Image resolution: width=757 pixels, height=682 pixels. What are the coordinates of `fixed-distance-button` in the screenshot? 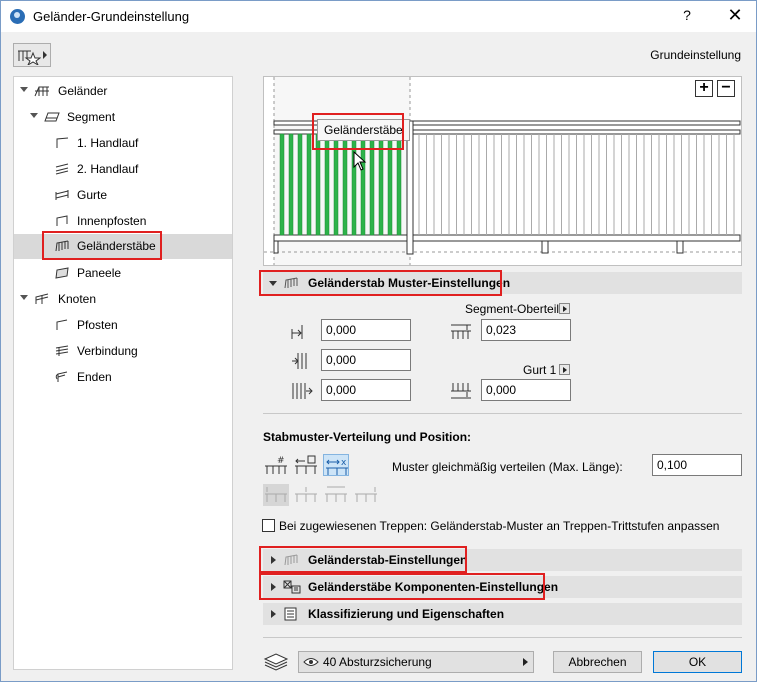 It's located at (306, 465).